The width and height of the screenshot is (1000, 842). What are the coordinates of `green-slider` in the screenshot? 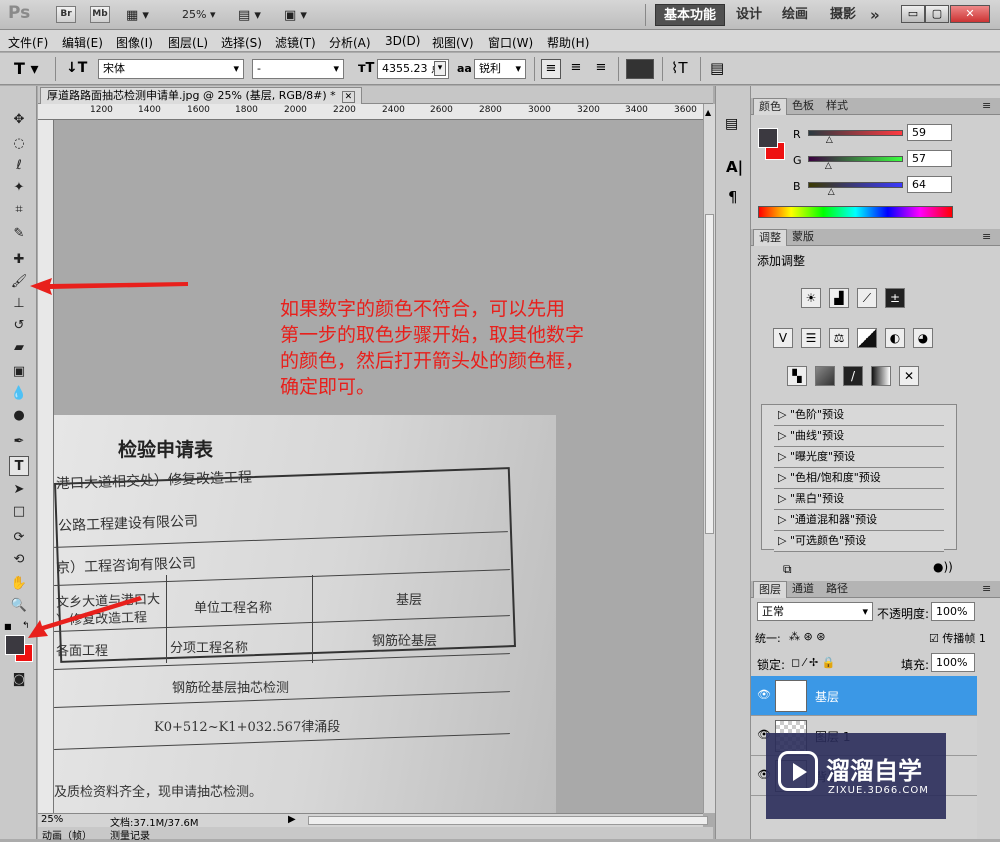 It's located at (855, 159).